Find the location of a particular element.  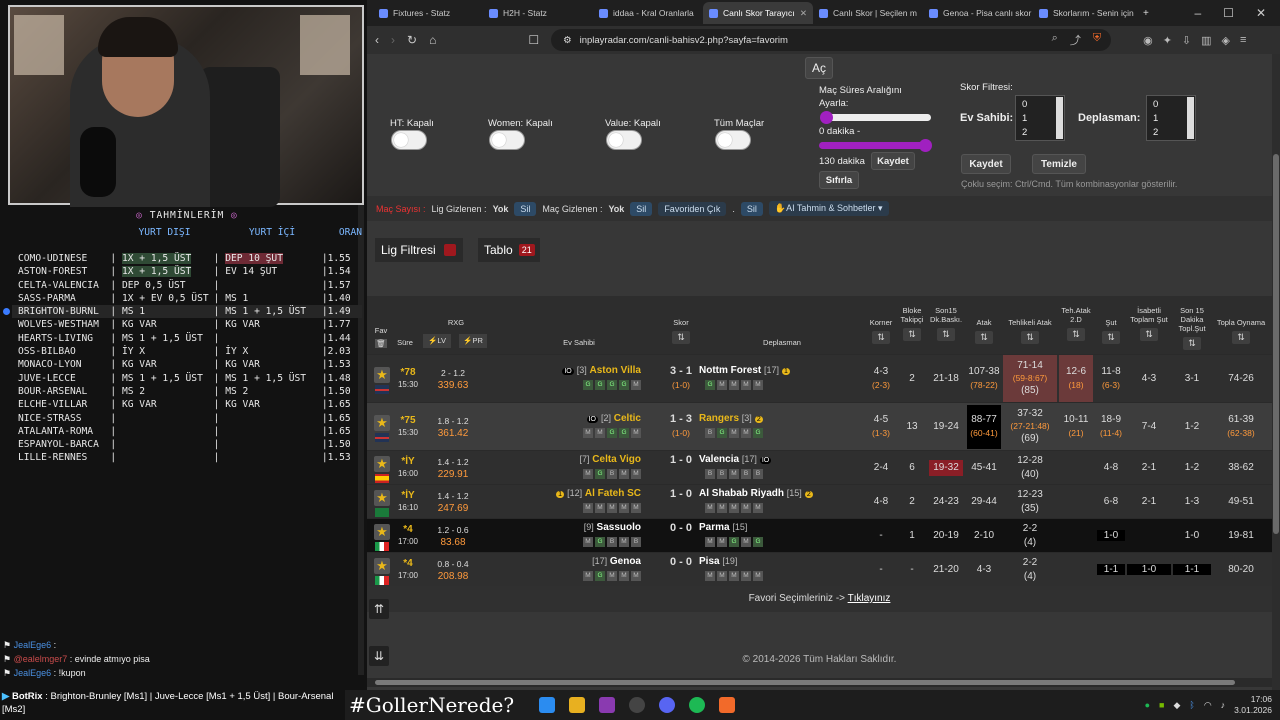

away-name: Pisa is located at coordinates (709, 561).